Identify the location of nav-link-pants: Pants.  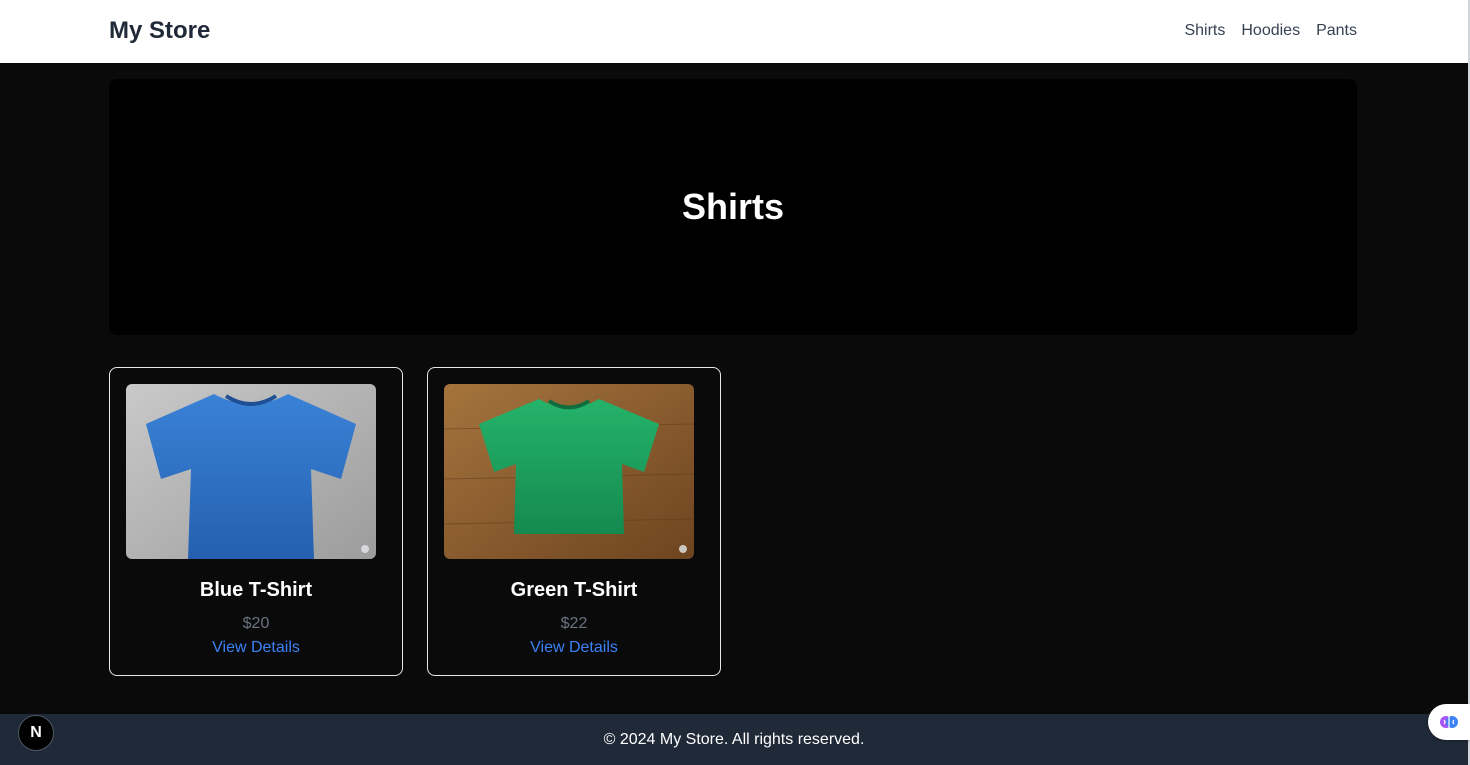
(1336, 31).